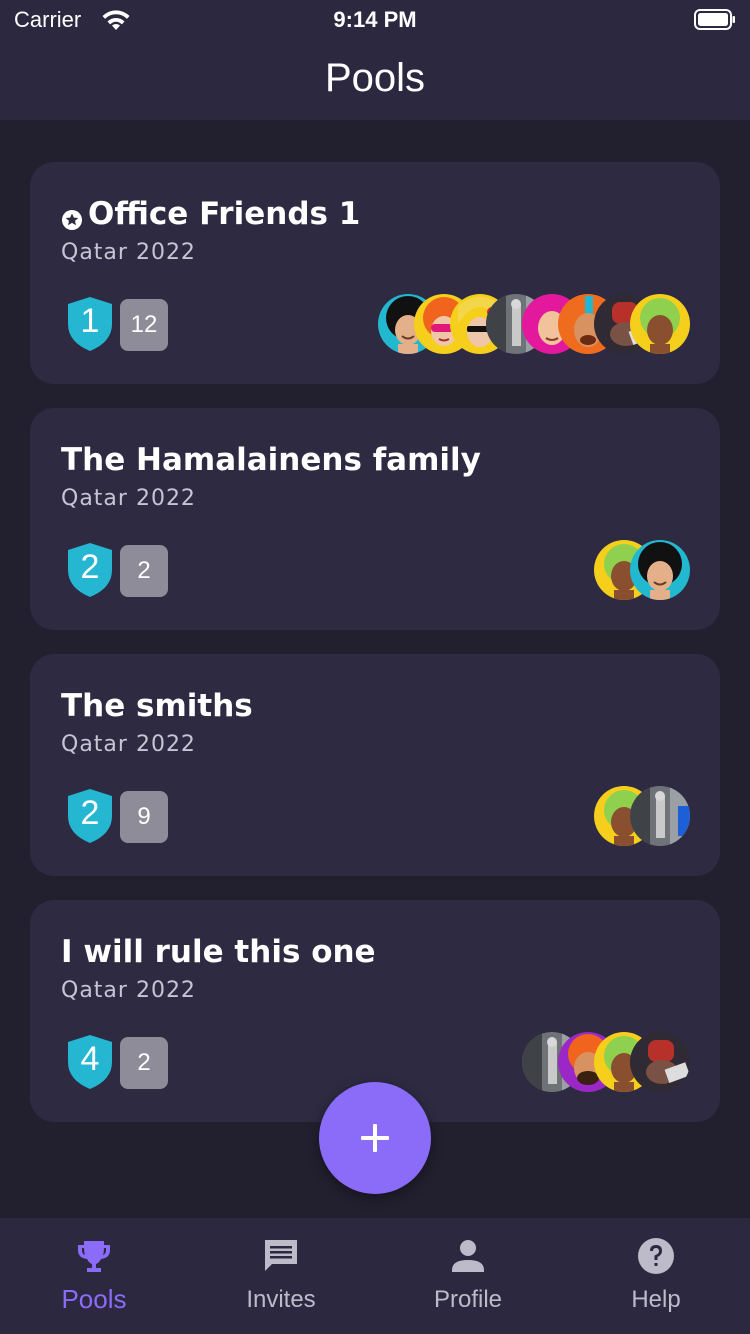  I want to click on help-icon, so click(656, 1256).